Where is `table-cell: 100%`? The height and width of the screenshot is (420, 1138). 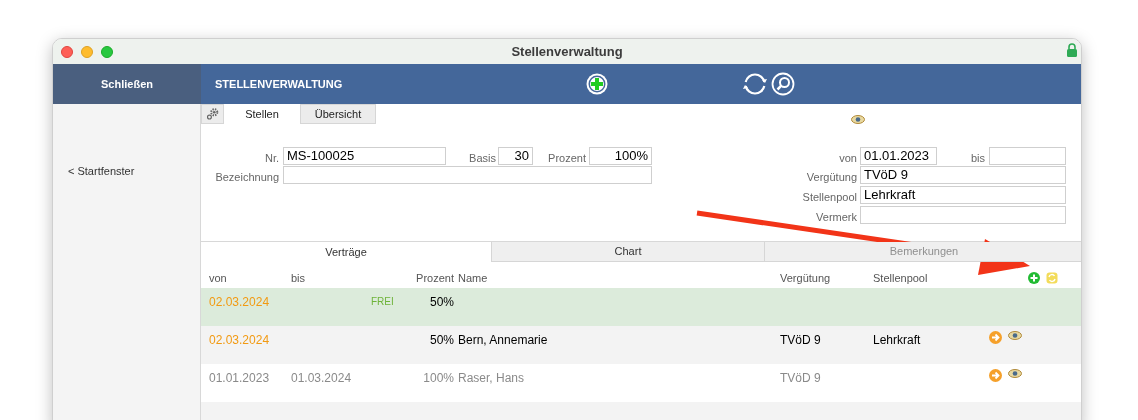 table-cell: 100% is located at coordinates (438, 378).